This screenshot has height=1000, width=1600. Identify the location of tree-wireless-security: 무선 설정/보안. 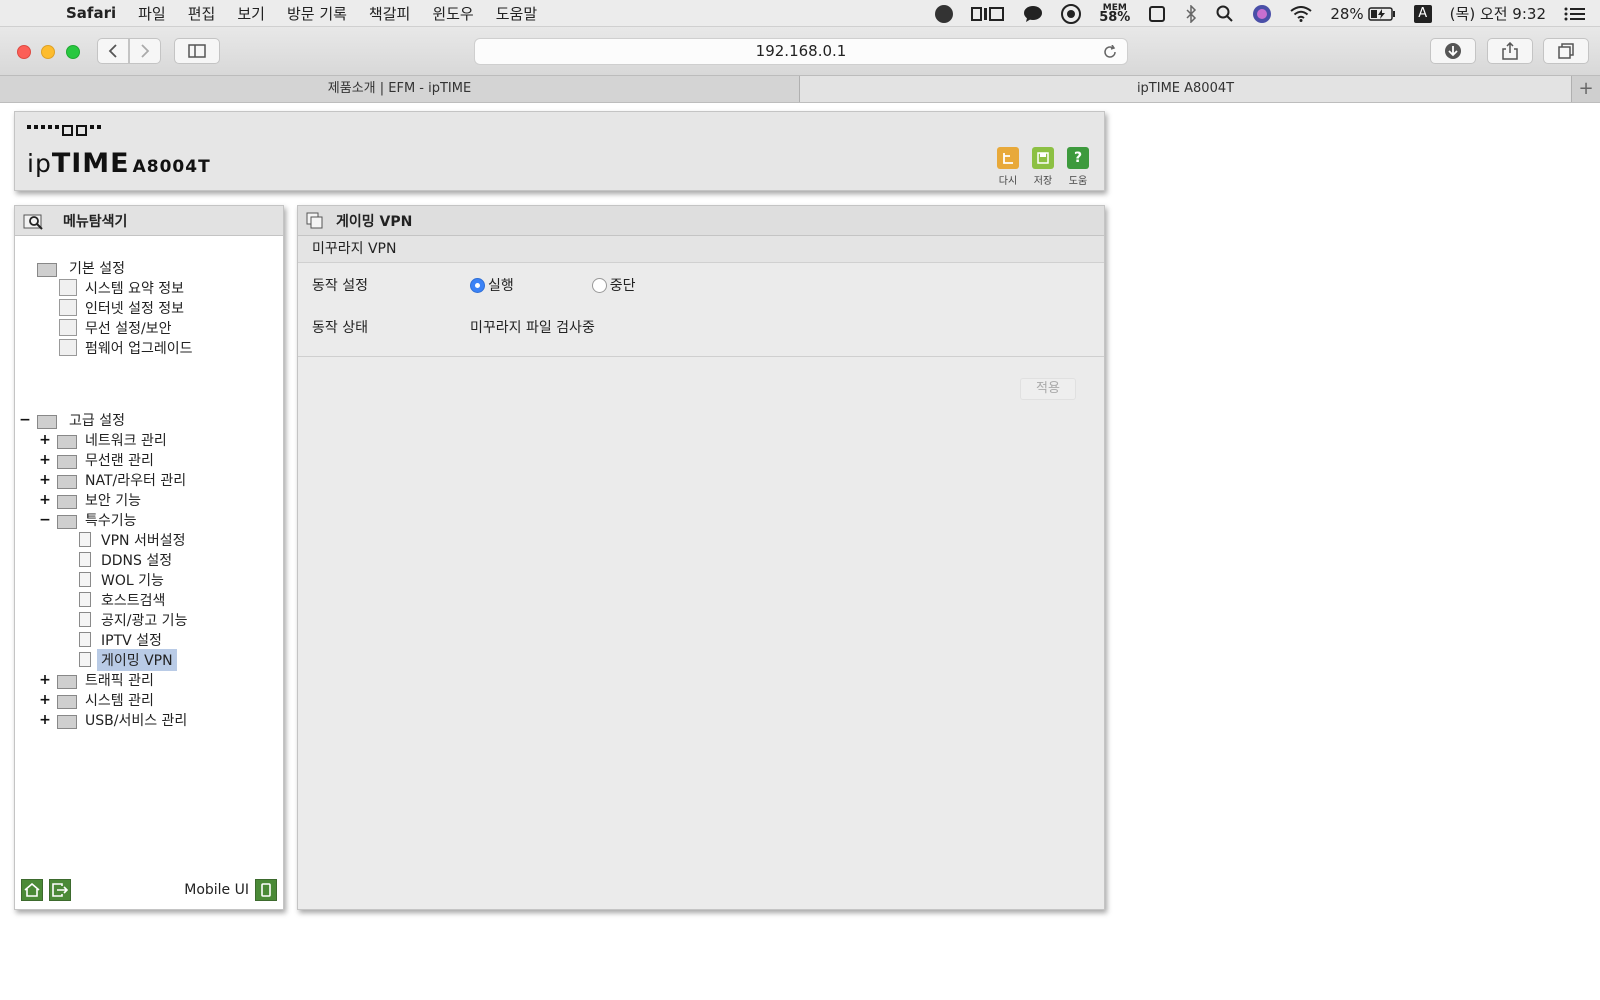
(115, 327).